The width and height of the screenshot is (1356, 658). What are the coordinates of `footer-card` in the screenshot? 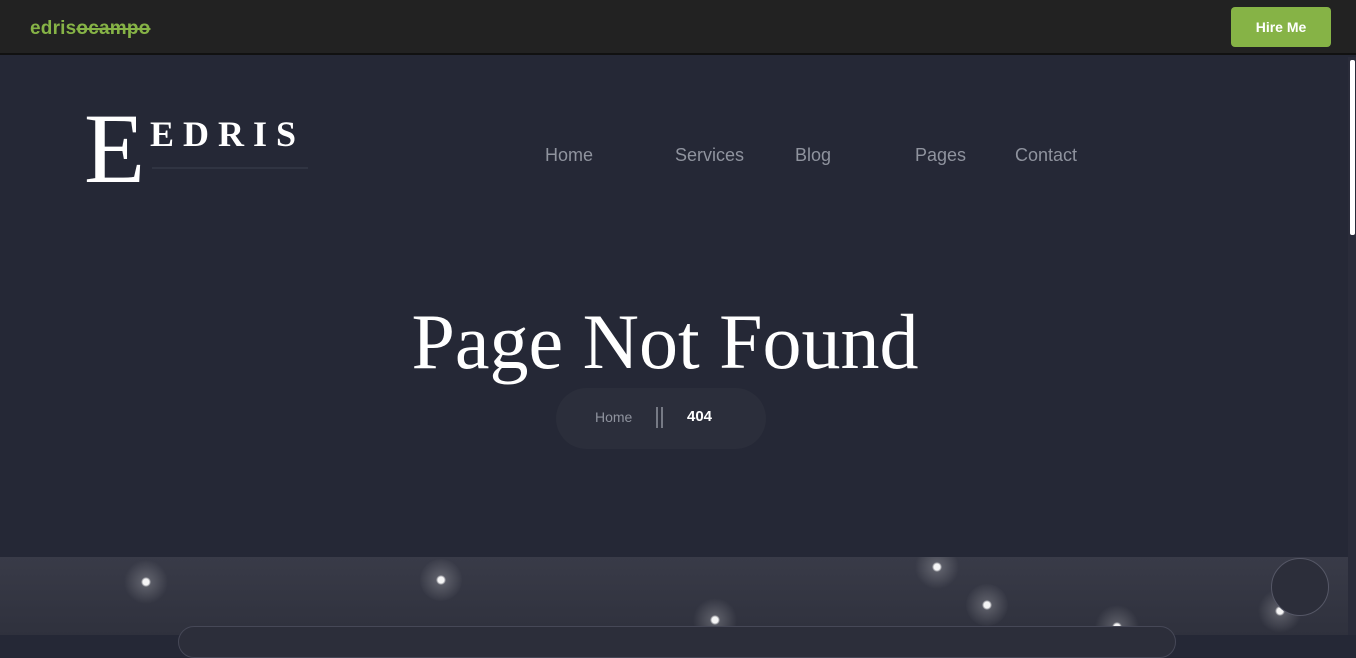 It's located at (677, 642).